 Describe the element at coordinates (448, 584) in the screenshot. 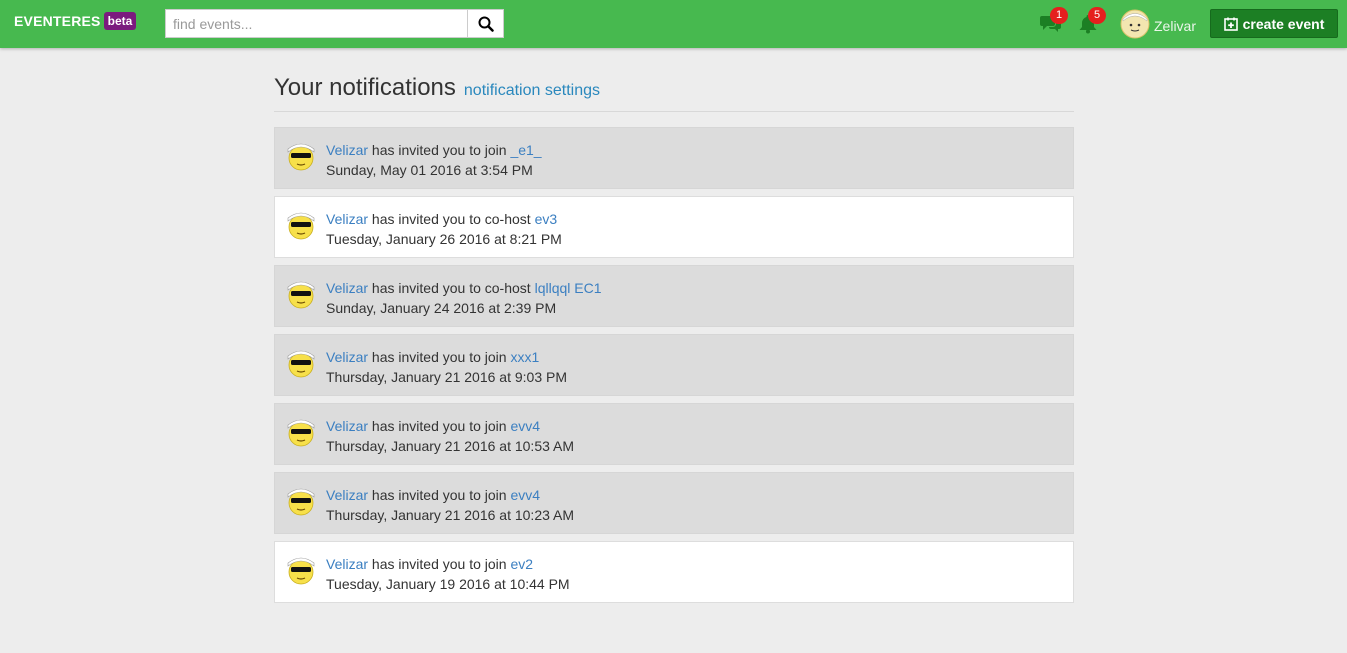

I see `notification-timestamp: Tuesday, January 19 2016 at 10:44 PM` at that location.